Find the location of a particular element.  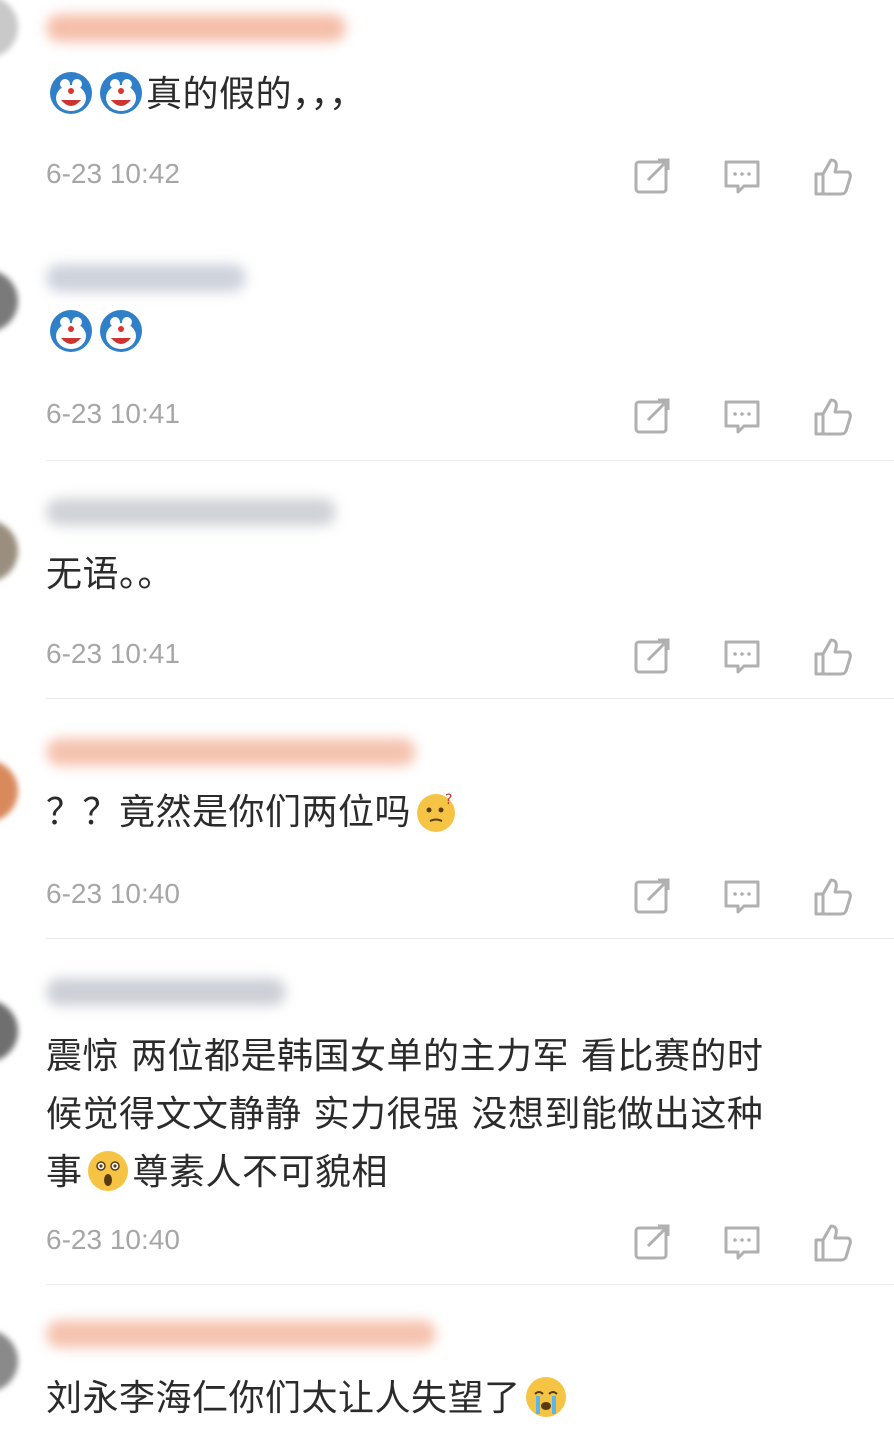

comment-text-line: 候觉得文文静静 实力很强 没想到能做出这种 is located at coordinates (405, 1114).